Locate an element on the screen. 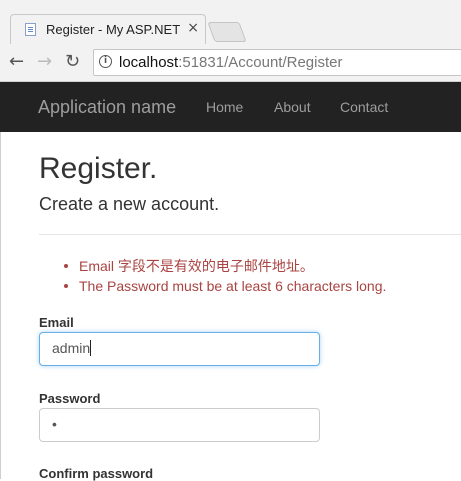  url-text: localhost:51831/Account/Register is located at coordinates (230, 62).